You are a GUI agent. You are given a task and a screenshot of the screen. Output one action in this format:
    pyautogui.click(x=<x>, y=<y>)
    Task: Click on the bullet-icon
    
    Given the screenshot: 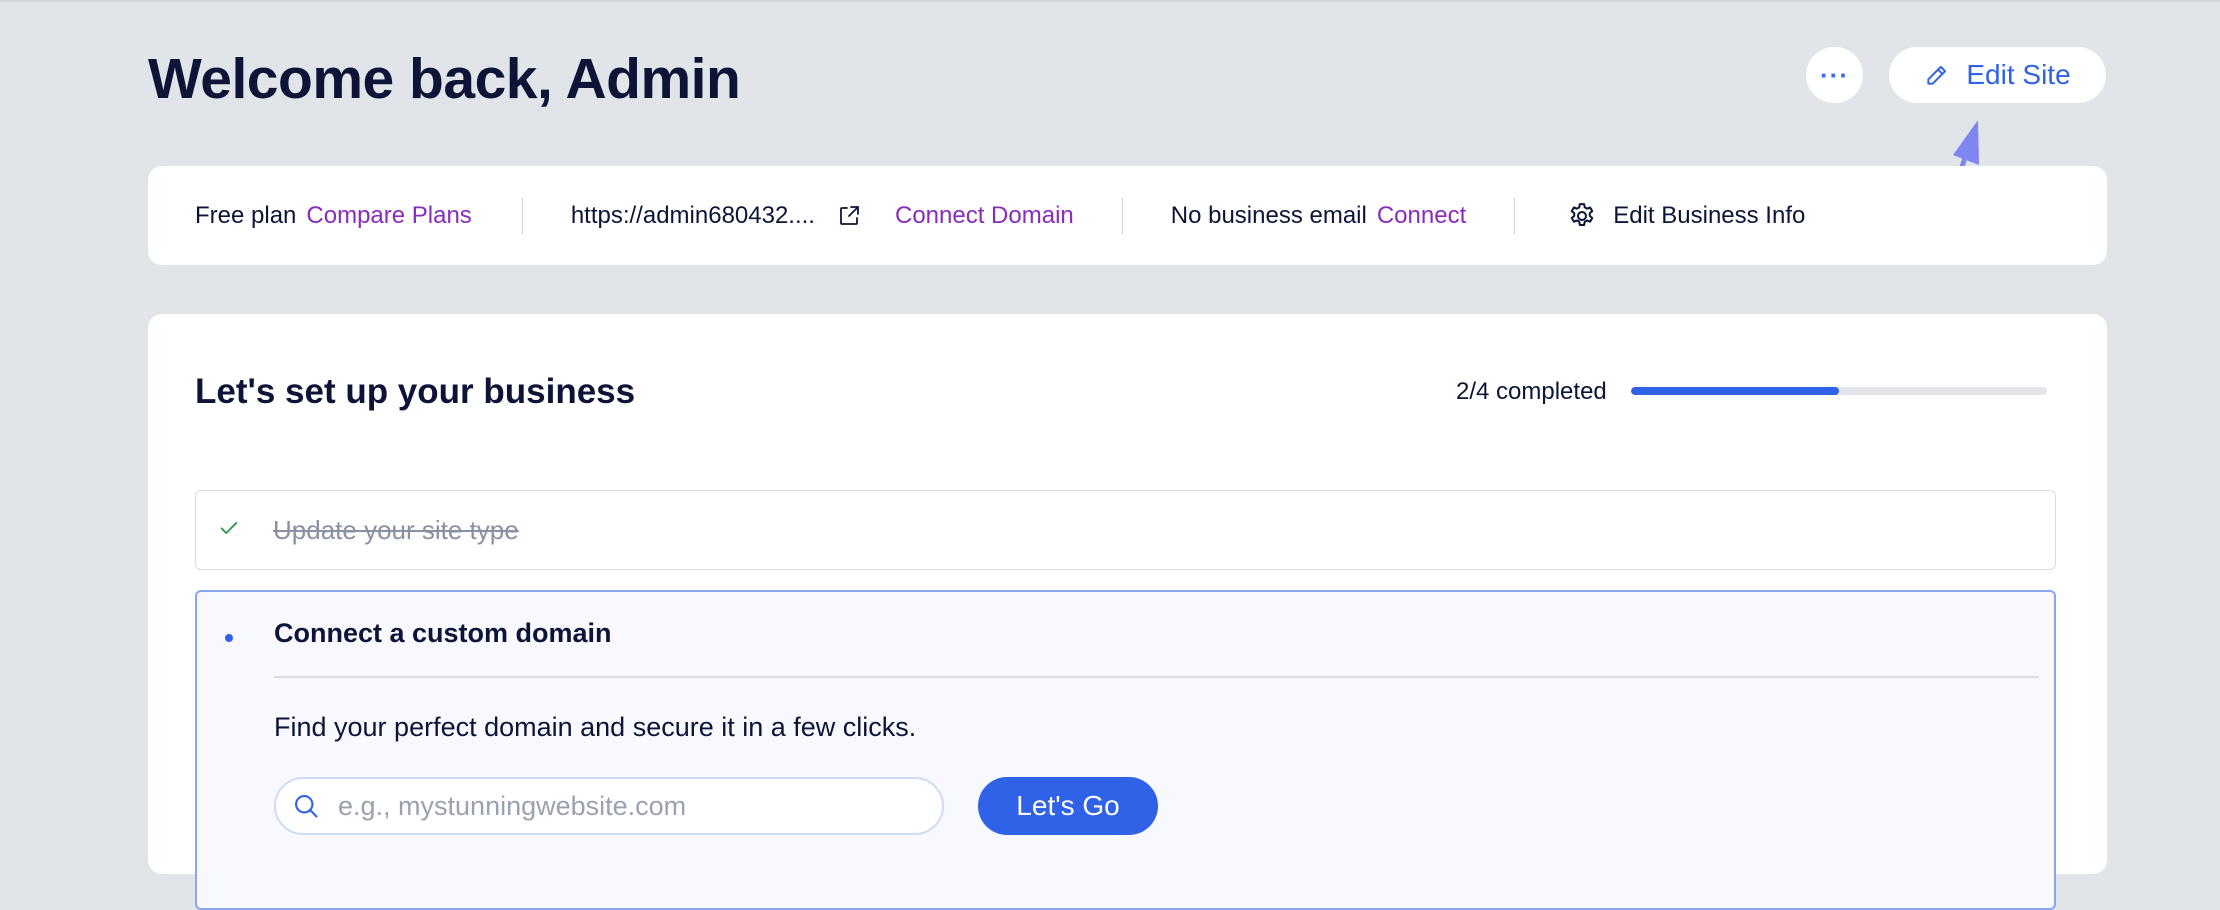 What is the action you would take?
    pyautogui.click(x=229, y=638)
    